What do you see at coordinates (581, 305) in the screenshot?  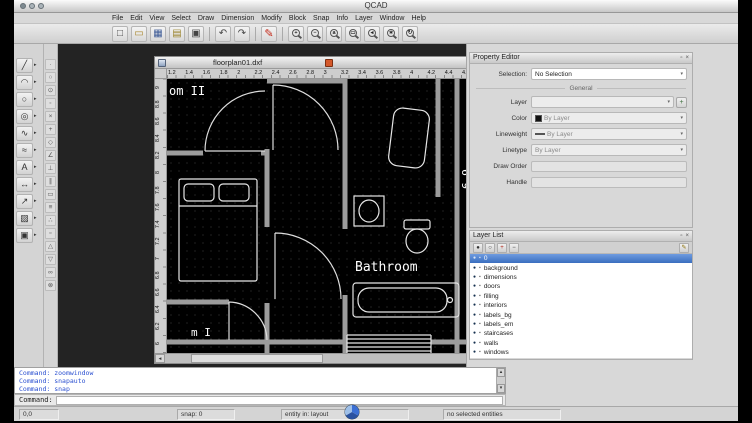 I see `layer-row: ● ▪ interiors` at bounding box center [581, 305].